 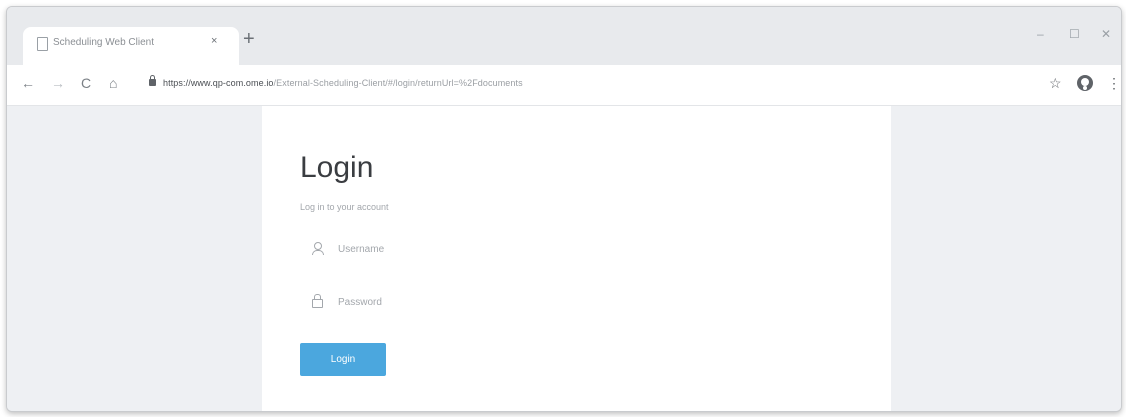 I want to click on profile-icon, so click(x=1085, y=83).